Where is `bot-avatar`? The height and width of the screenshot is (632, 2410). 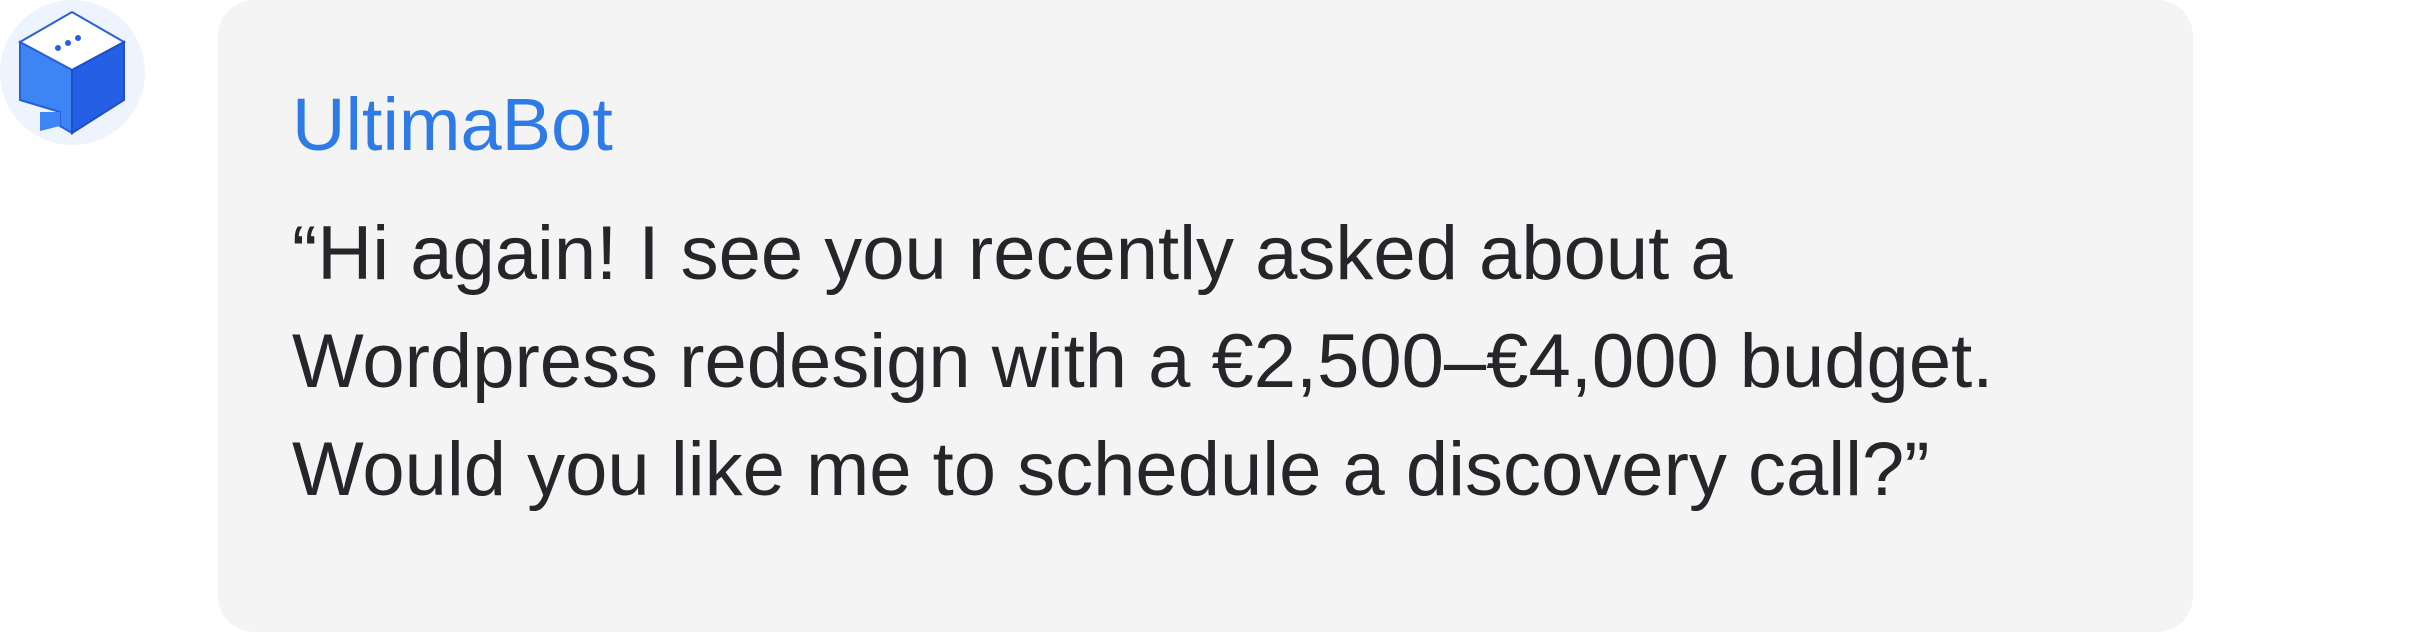 bot-avatar is located at coordinates (72, 72).